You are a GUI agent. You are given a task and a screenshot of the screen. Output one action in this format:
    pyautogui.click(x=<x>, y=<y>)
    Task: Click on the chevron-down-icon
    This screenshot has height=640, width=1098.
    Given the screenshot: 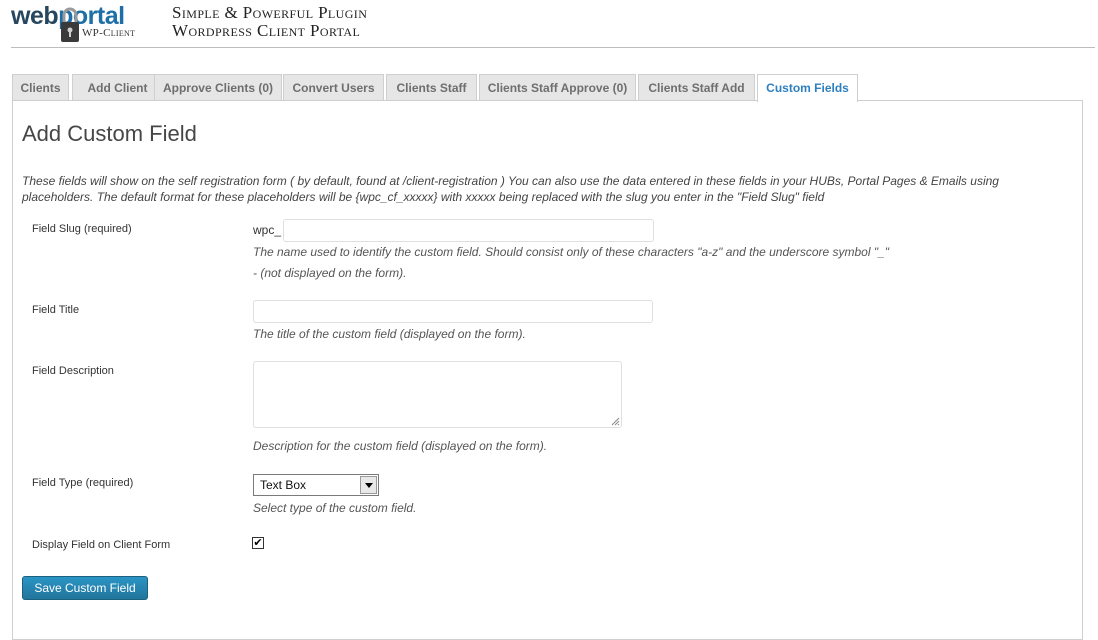 What is the action you would take?
    pyautogui.click(x=368, y=485)
    